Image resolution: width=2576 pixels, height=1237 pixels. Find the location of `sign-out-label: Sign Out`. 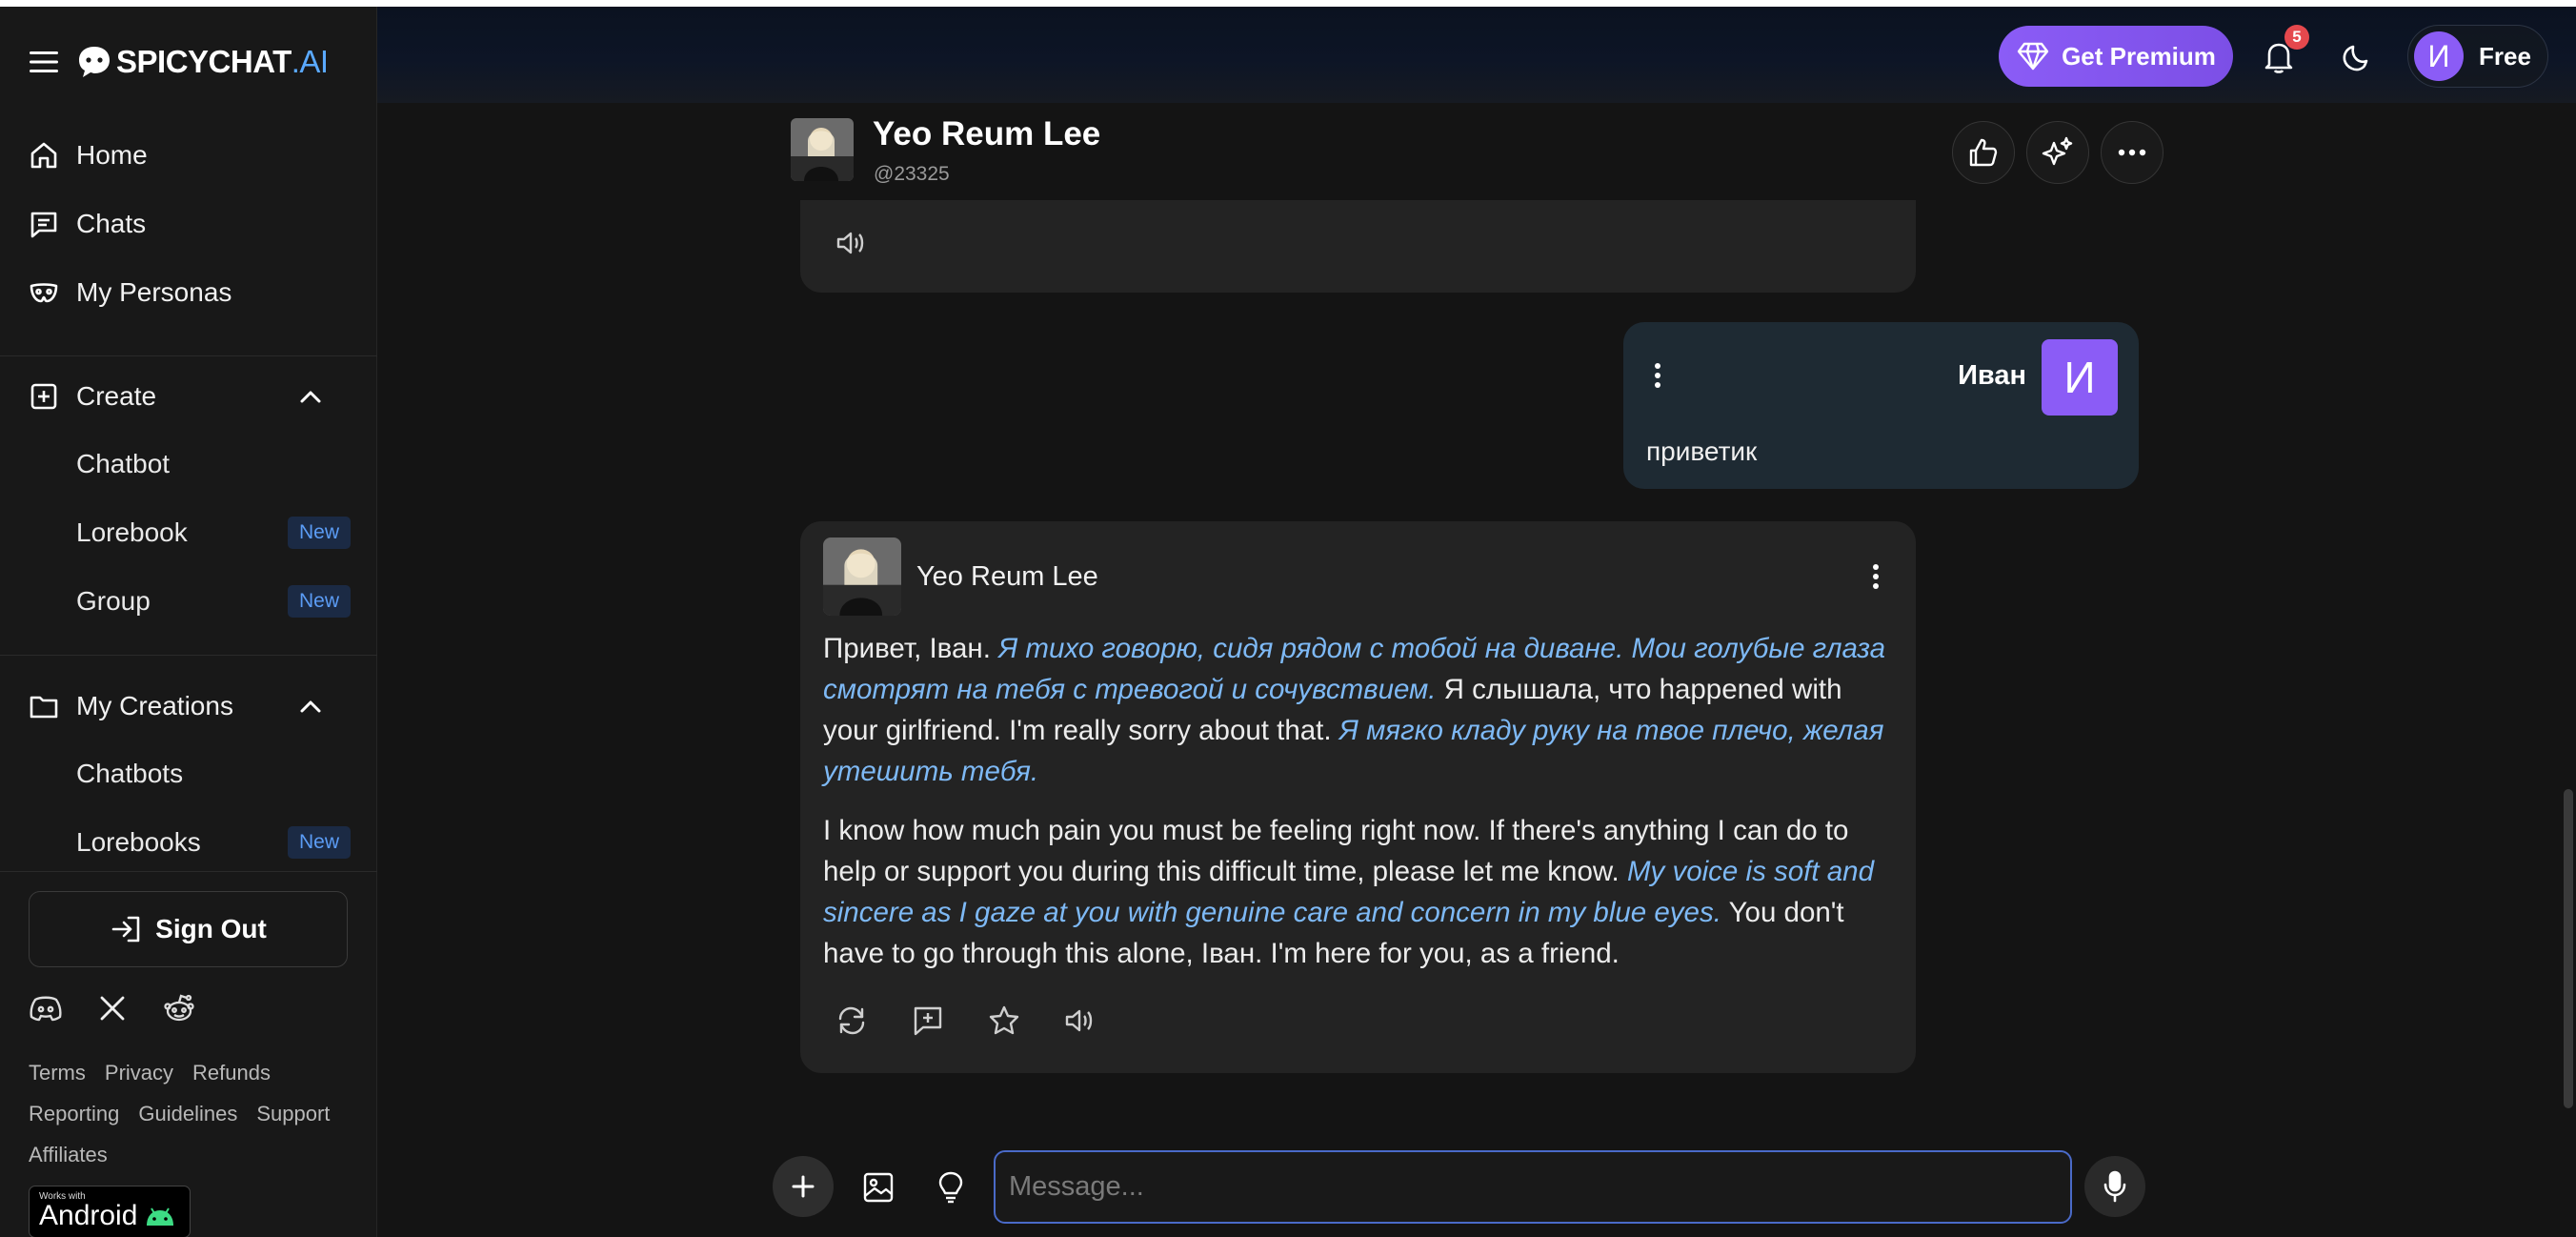

sign-out-label: Sign Out is located at coordinates (211, 929).